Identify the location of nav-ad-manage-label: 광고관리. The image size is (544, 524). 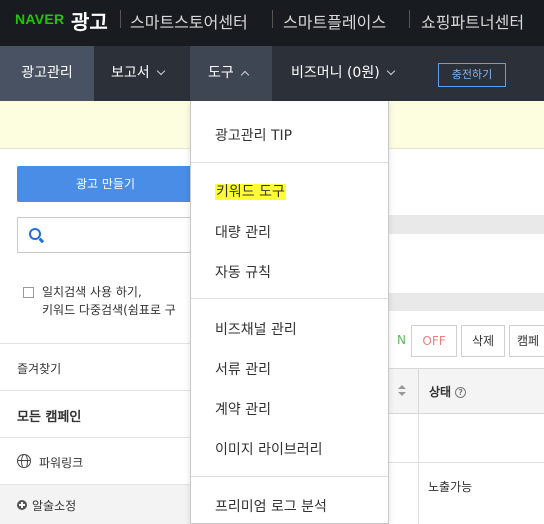
(47, 73).